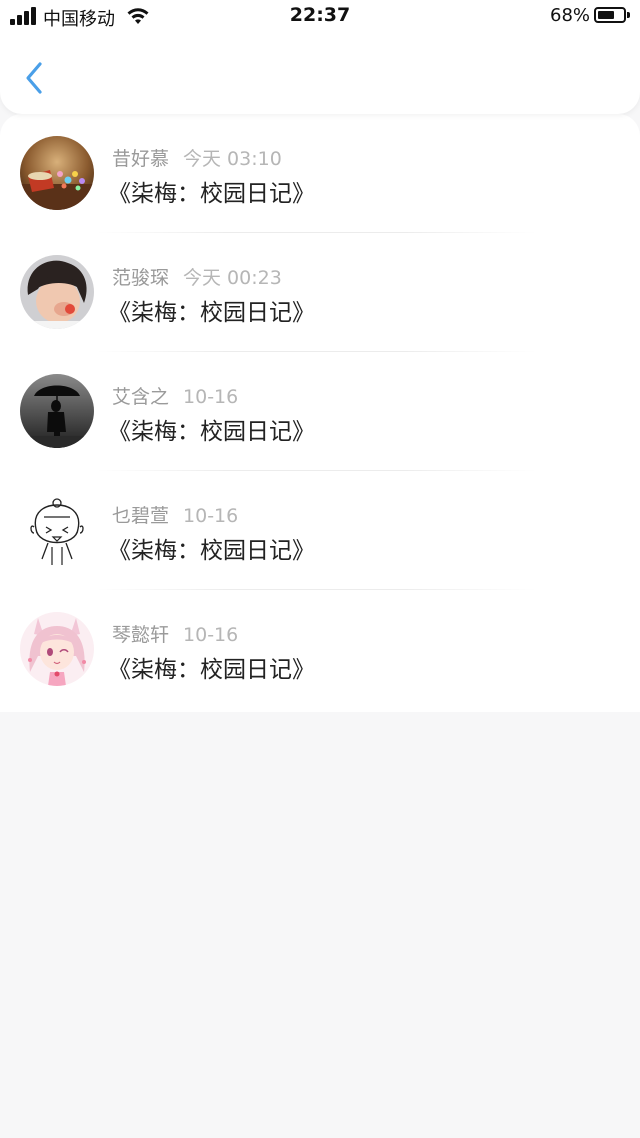  What do you see at coordinates (232, 278) in the screenshot?
I see `timestamp: 今天 00:23` at bounding box center [232, 278].